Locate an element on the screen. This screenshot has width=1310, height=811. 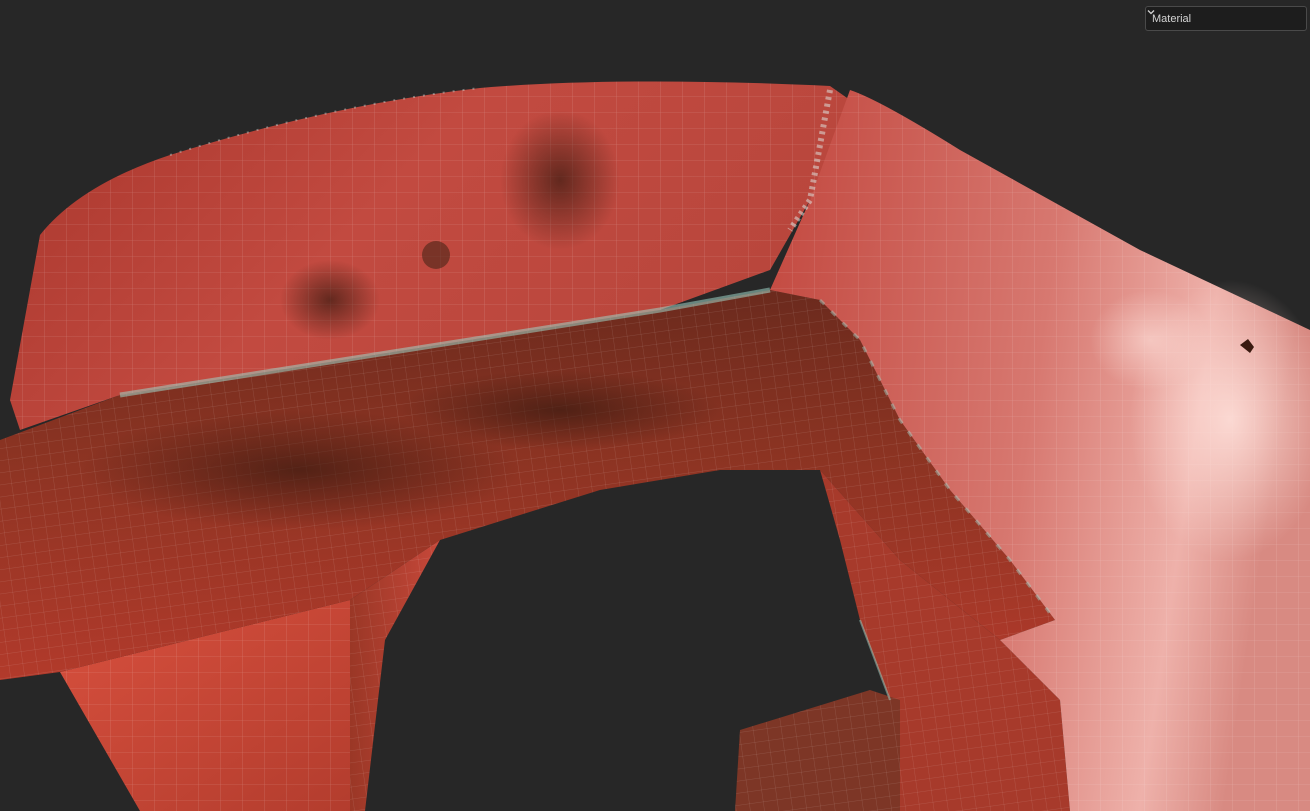
chevron-down-icon is located at coordinates (1223, 17).